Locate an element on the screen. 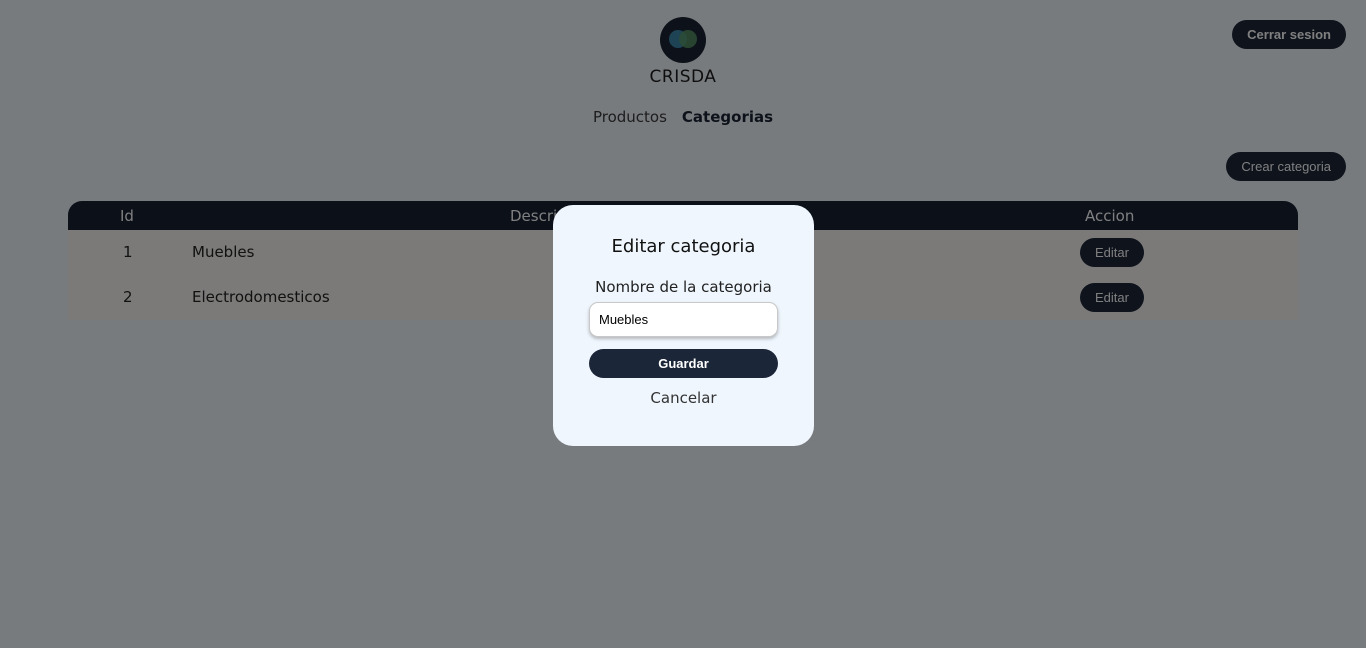  category-name-label: Nombre de la categoria is located at coordinates (683, 287).